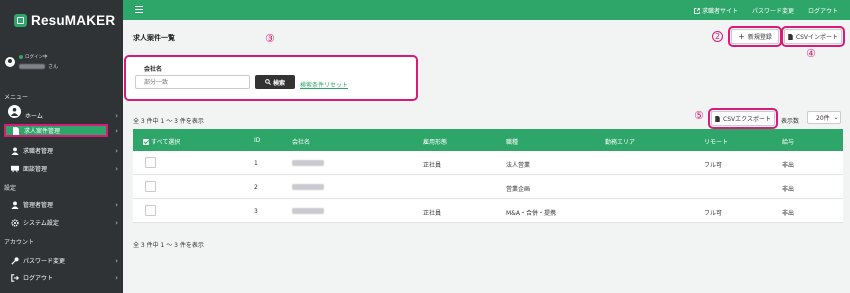 This screenshot has width=850, height=293. I want to click on logout-icon, so click(15, 277).